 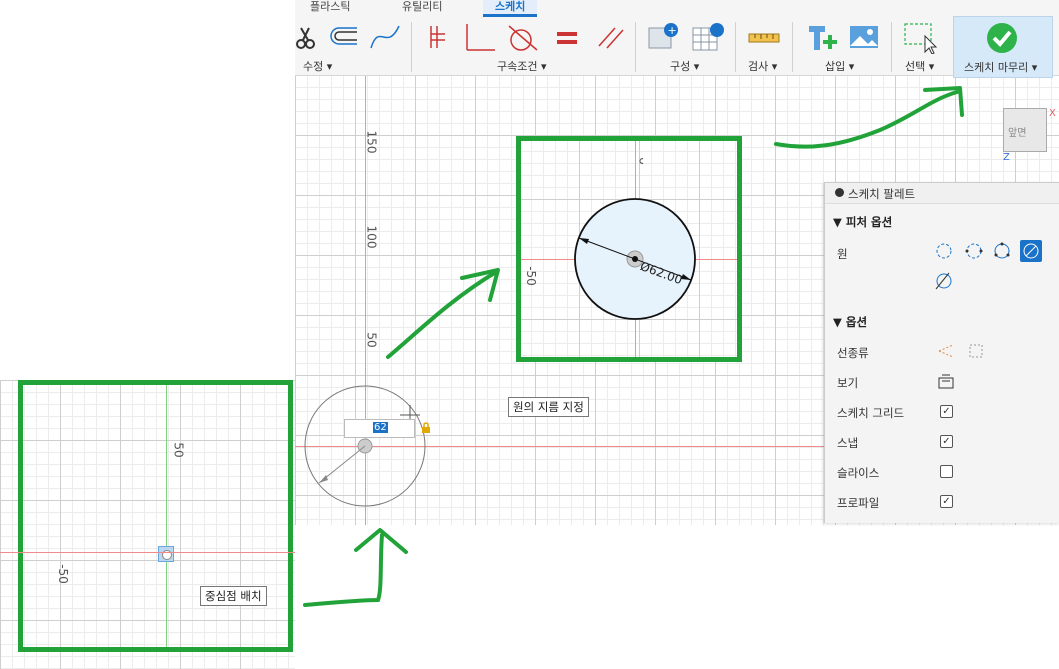 What do you see at coordinates (1031, 251) in the screenshot?
I see `diameter-circle-icon-selected` at bounding box center [1031, 251].